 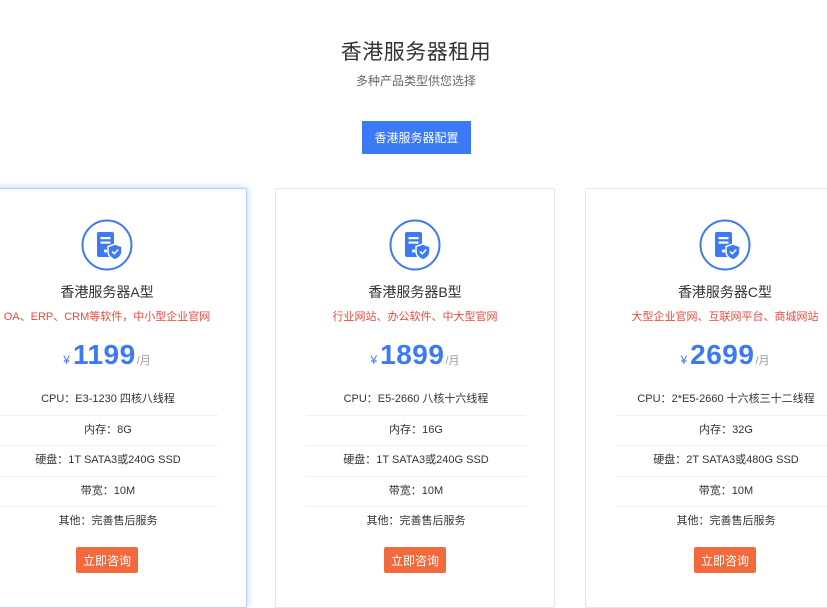 What do you see at coordinates (416, 137) in the screenshot?
I see `server-config-button: 香港服务器配置` at bounding box center [416, 137].